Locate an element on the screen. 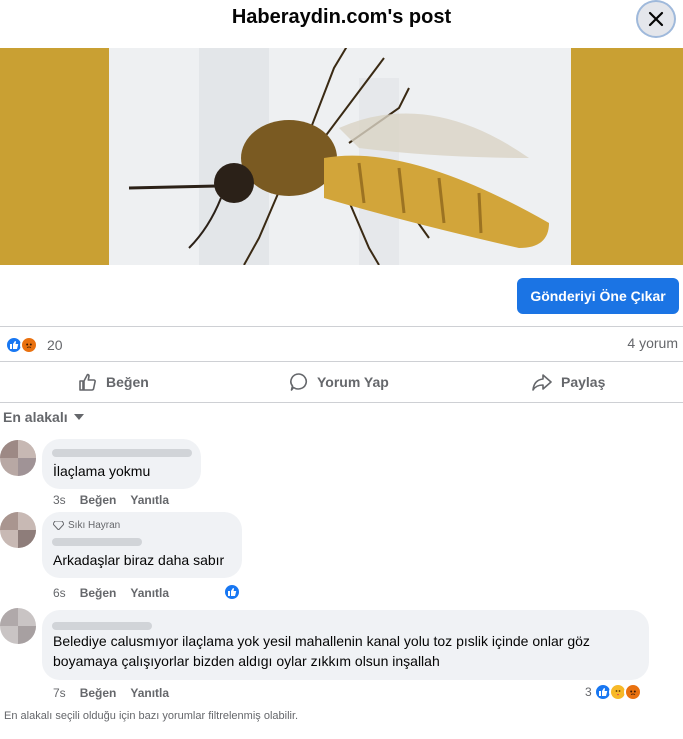  like-button: Beğen is located at coordinates (113, 382).